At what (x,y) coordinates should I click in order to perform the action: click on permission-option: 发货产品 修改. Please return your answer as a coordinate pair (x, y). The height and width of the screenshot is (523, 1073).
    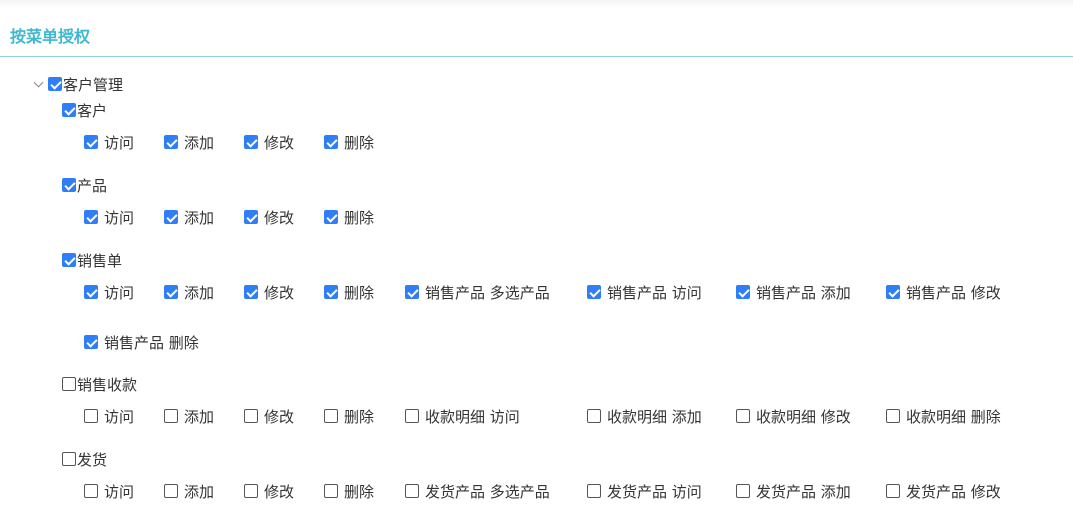
    Looking at the image, I should click on (943, 491).